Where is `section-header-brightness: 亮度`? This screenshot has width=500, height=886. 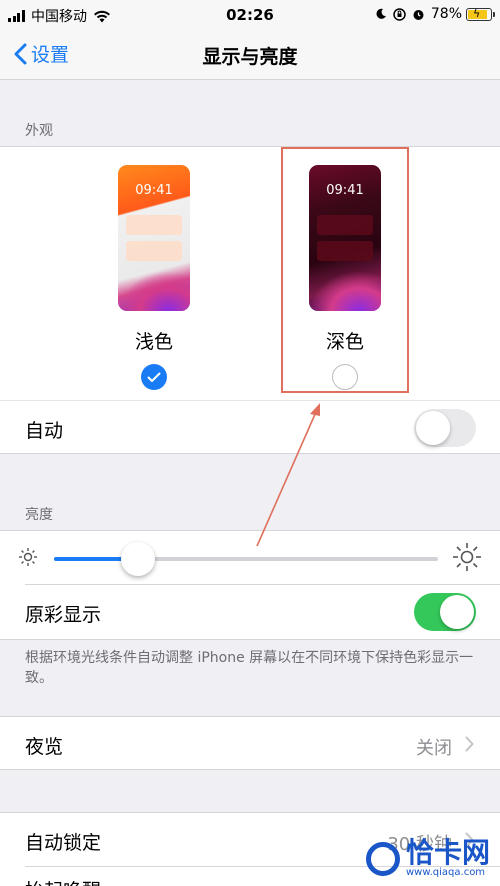
section-header-brightness: 亮度 is located at coordinates (39, 515).